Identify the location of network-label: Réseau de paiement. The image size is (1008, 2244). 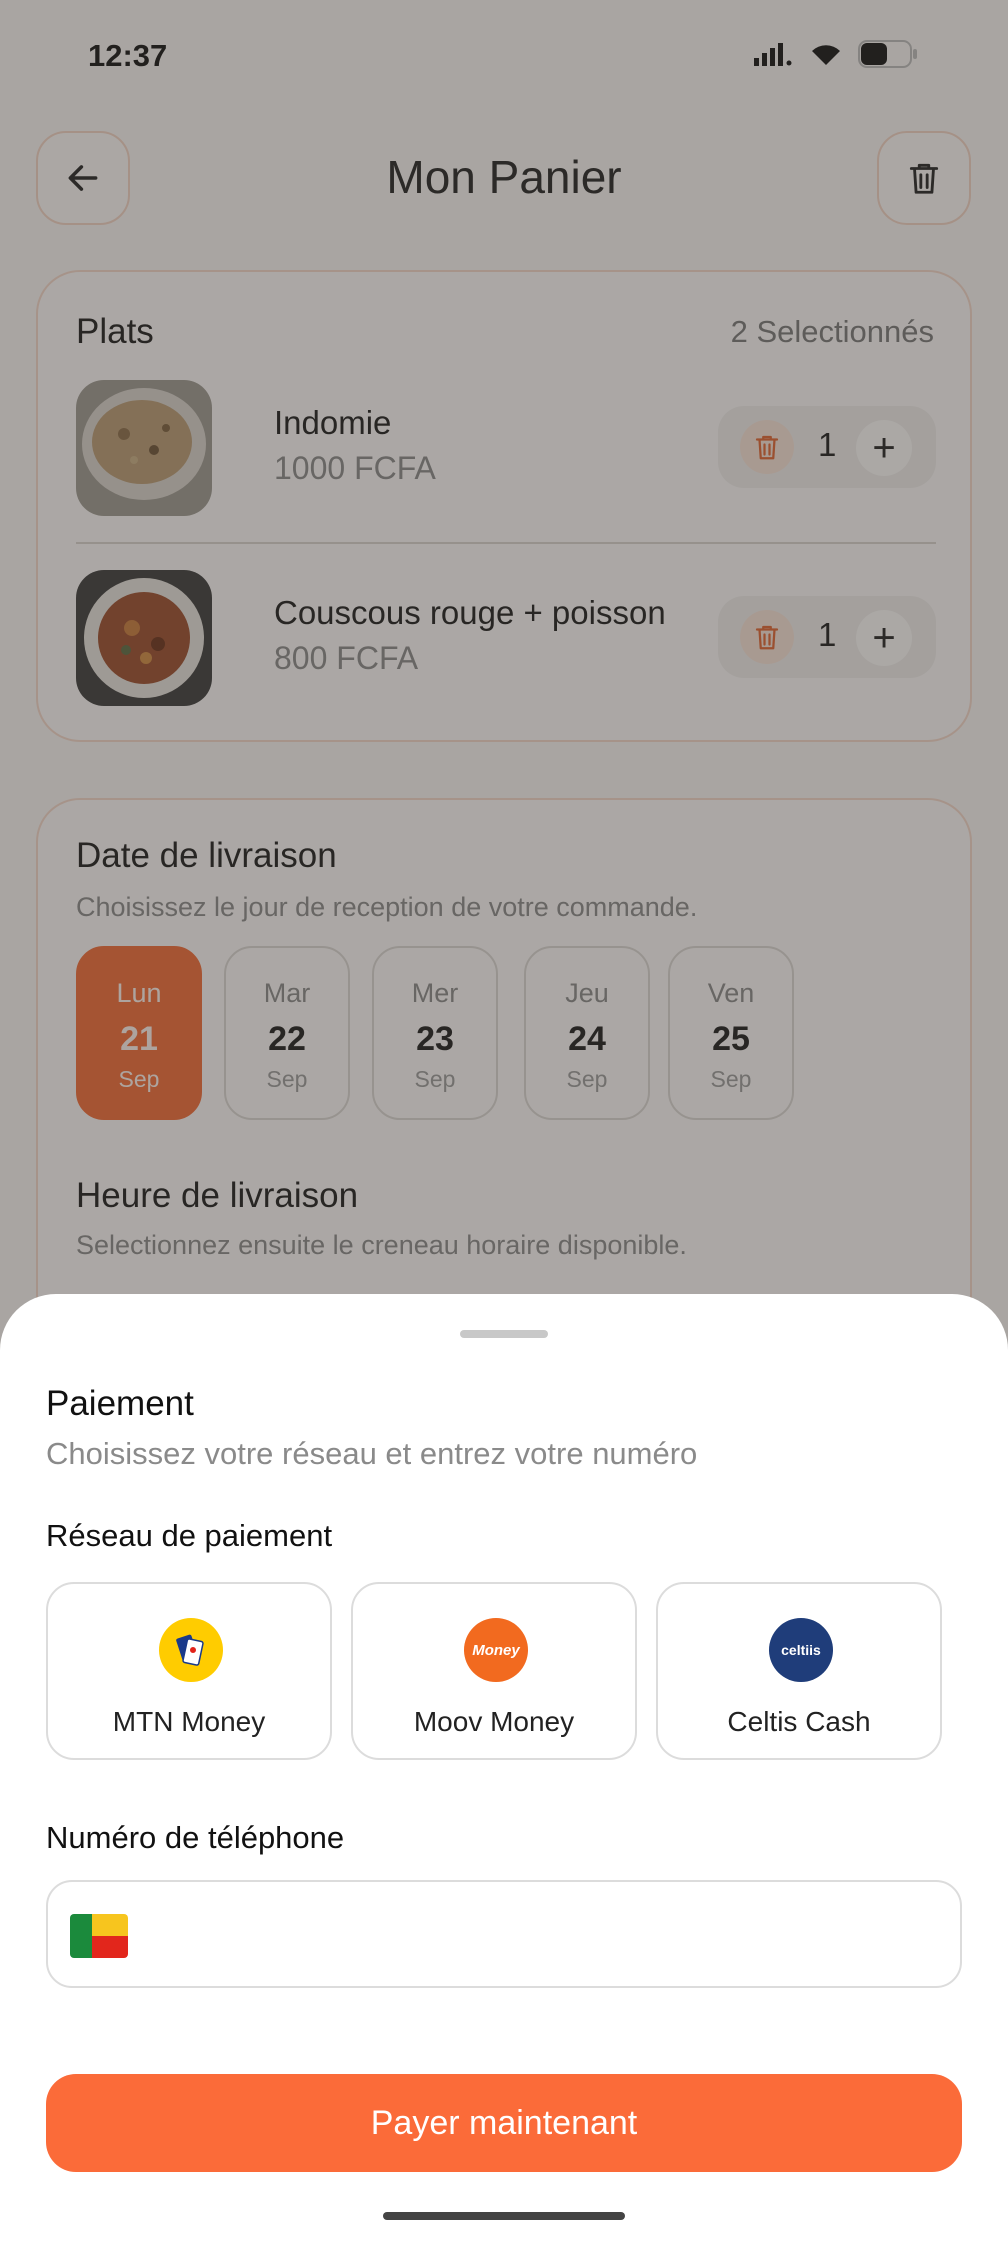
(189, 1535).